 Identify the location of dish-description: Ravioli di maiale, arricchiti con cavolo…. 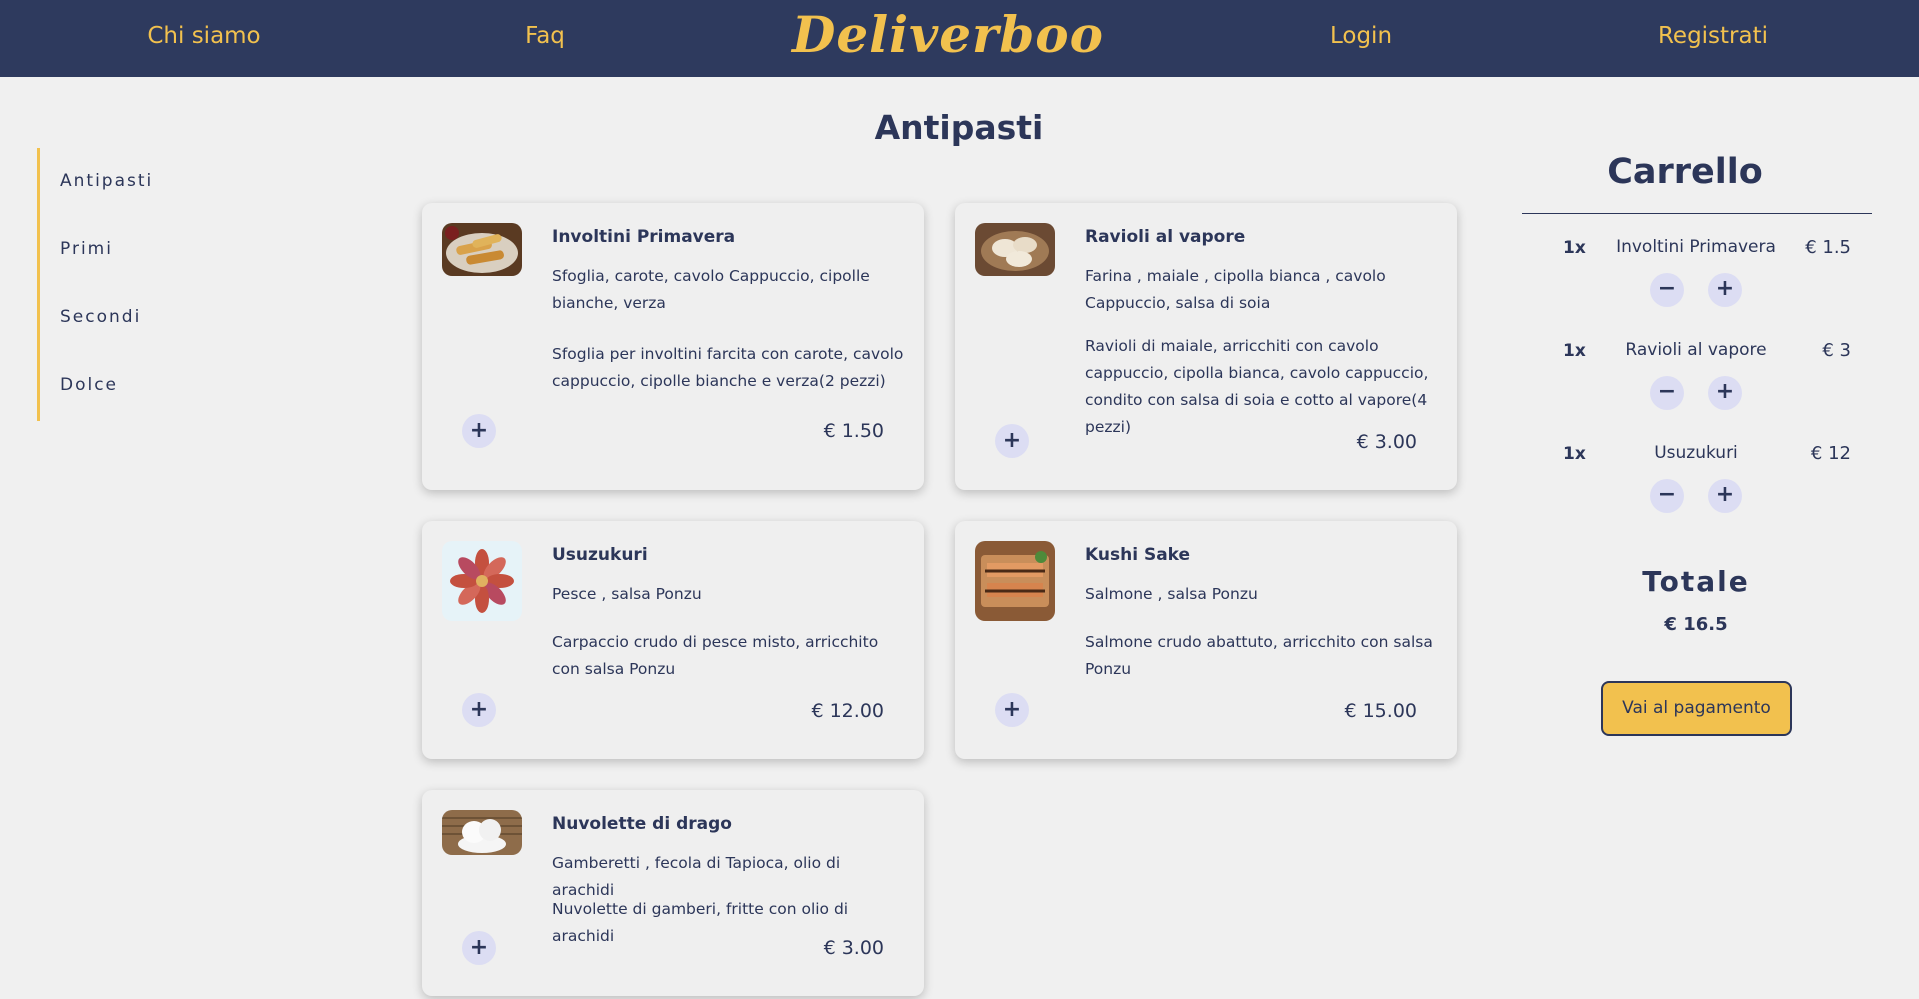
(1257, 386).